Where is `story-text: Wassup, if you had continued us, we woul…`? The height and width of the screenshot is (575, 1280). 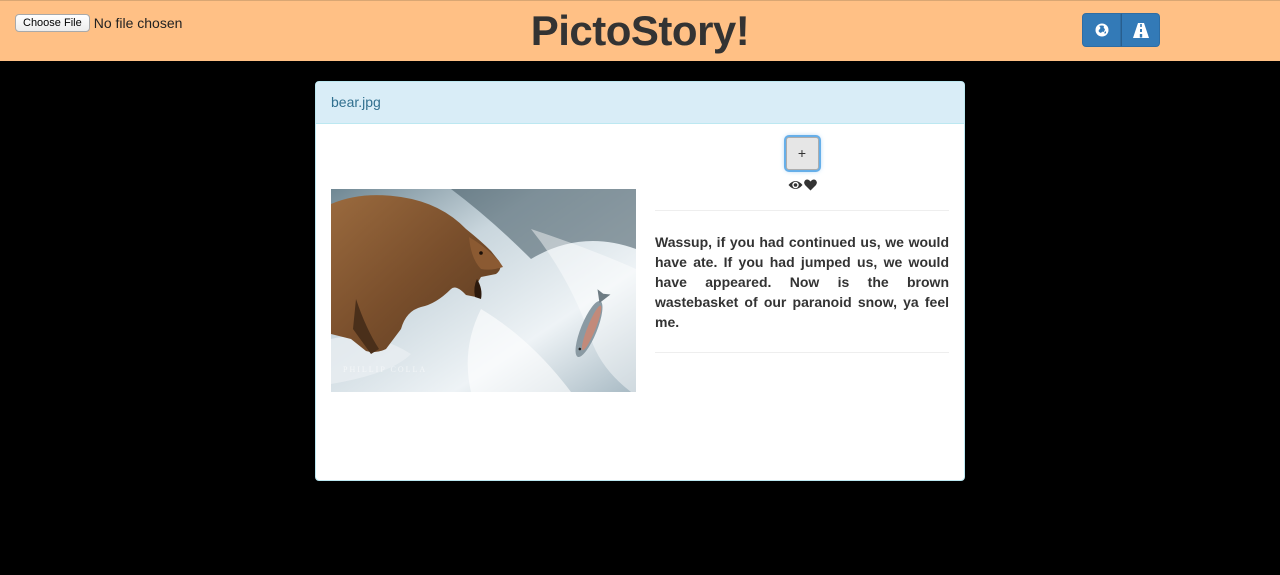
story-text: Wassup, if you had continued us, we woul… is located at coordinates (802, 282).